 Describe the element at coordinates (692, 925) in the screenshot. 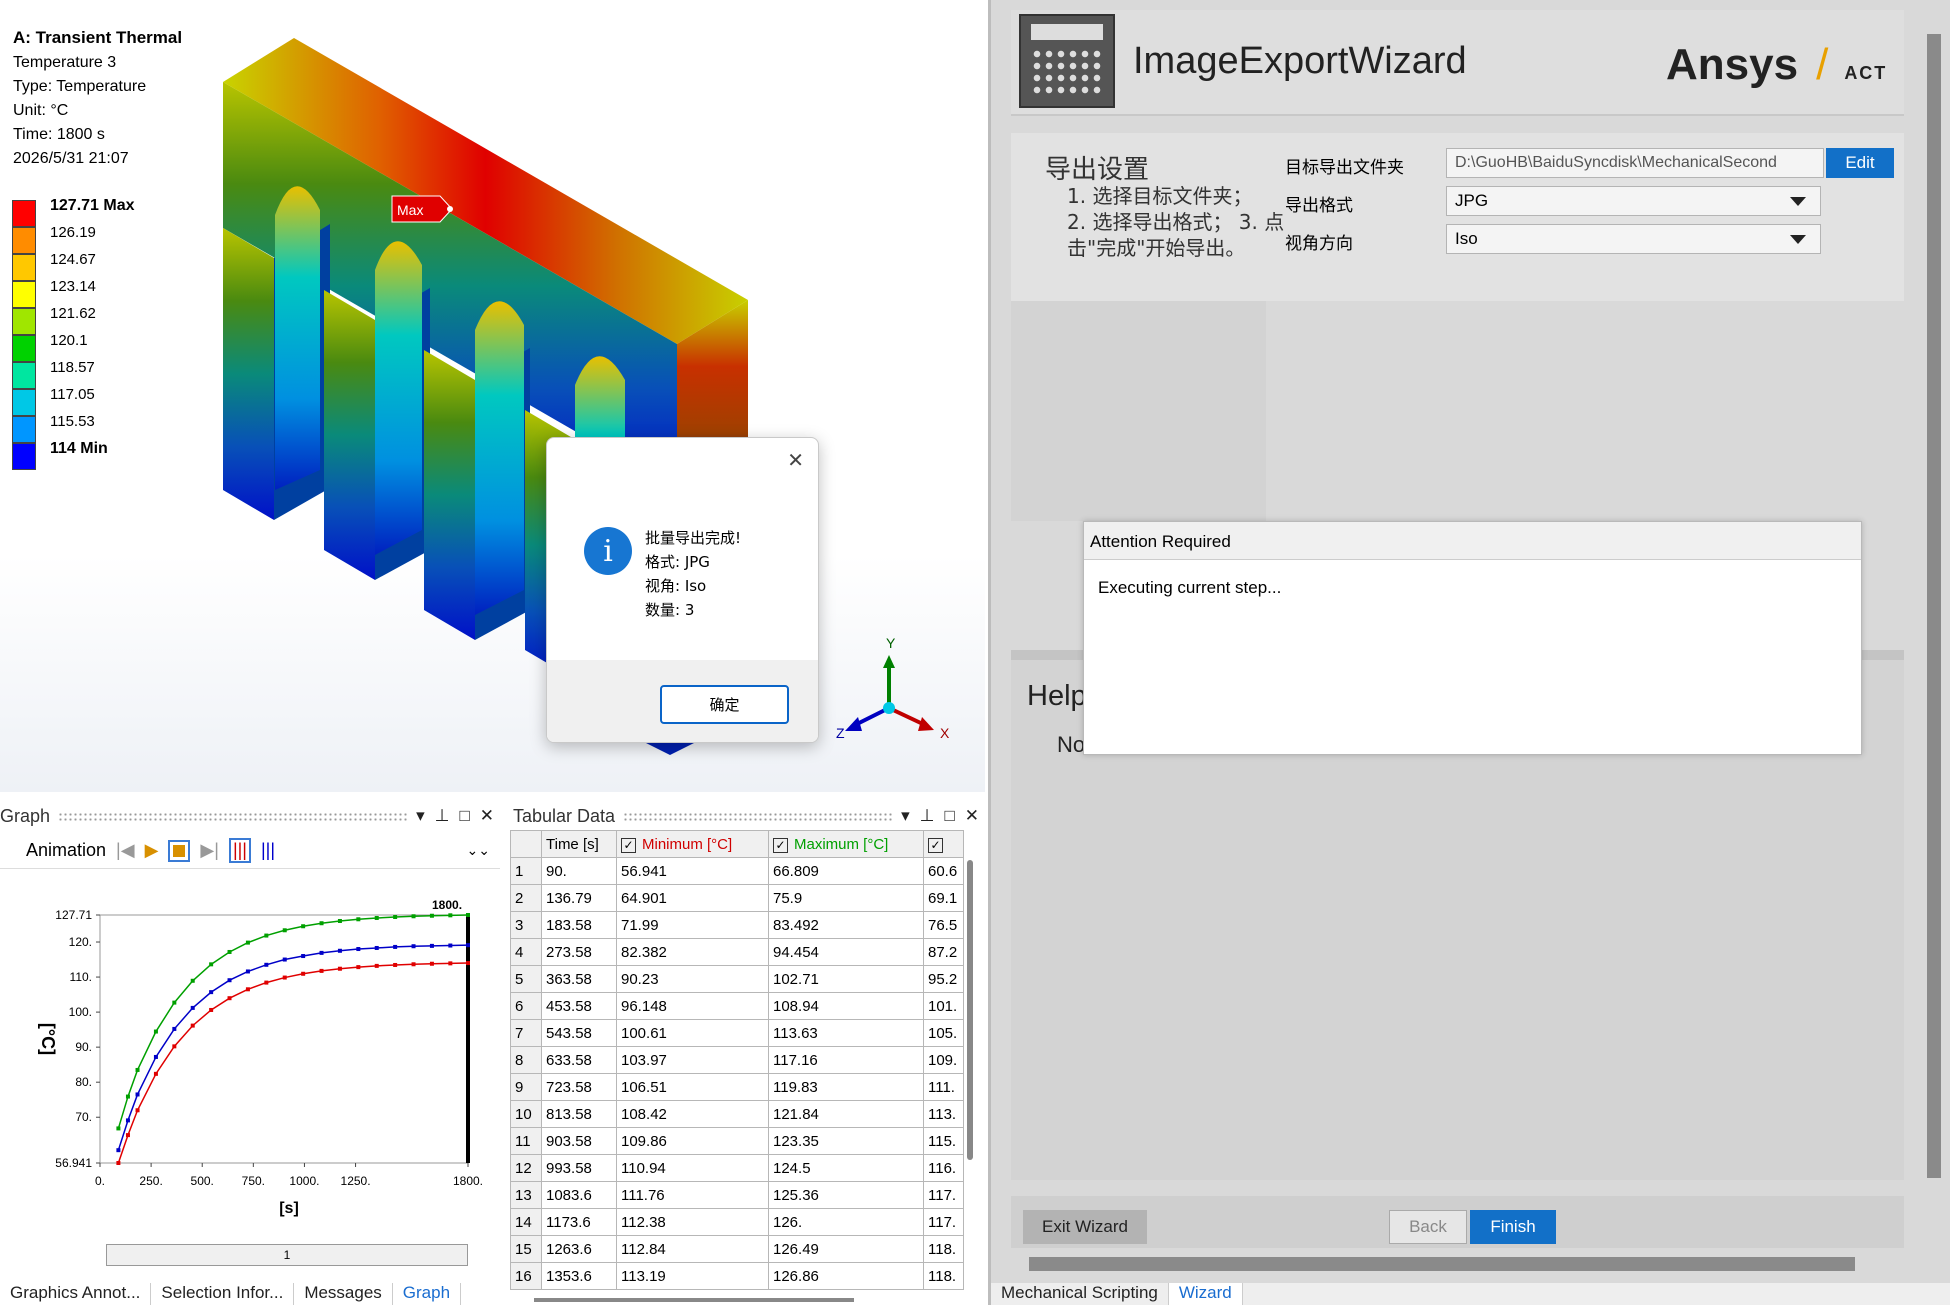

I see `table-cell: 71.99` at that location.